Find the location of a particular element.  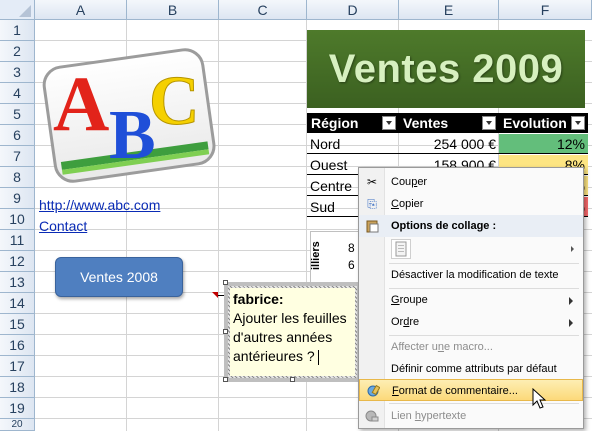

comment-line: d'autres années is located at coordinates (283, 337).